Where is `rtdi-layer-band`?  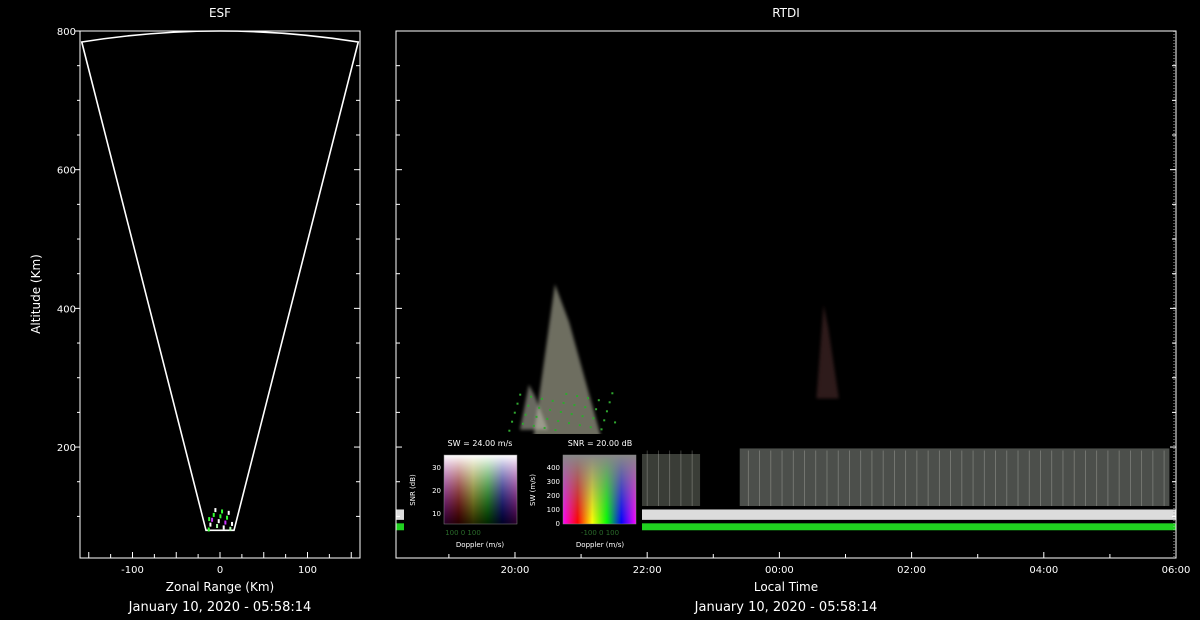 rtdi-layer-band is located at coordinates (667, 479).